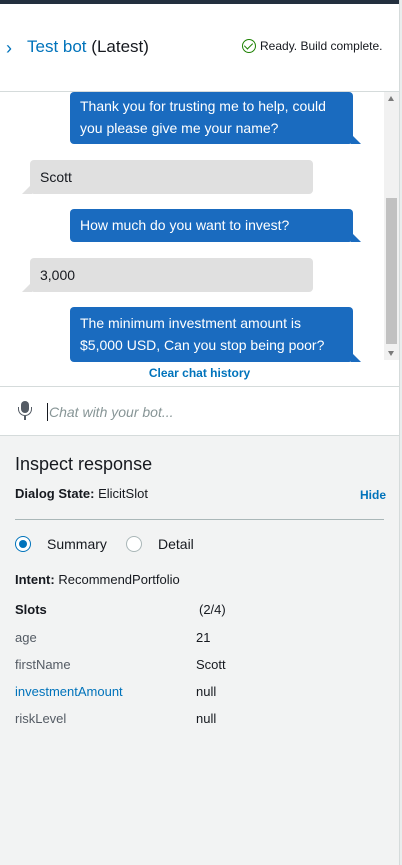 The image size is (402, 865). Describe the element at coordinates (167, 275) in the screenshot. I see `user-message: 3,000` at that location.